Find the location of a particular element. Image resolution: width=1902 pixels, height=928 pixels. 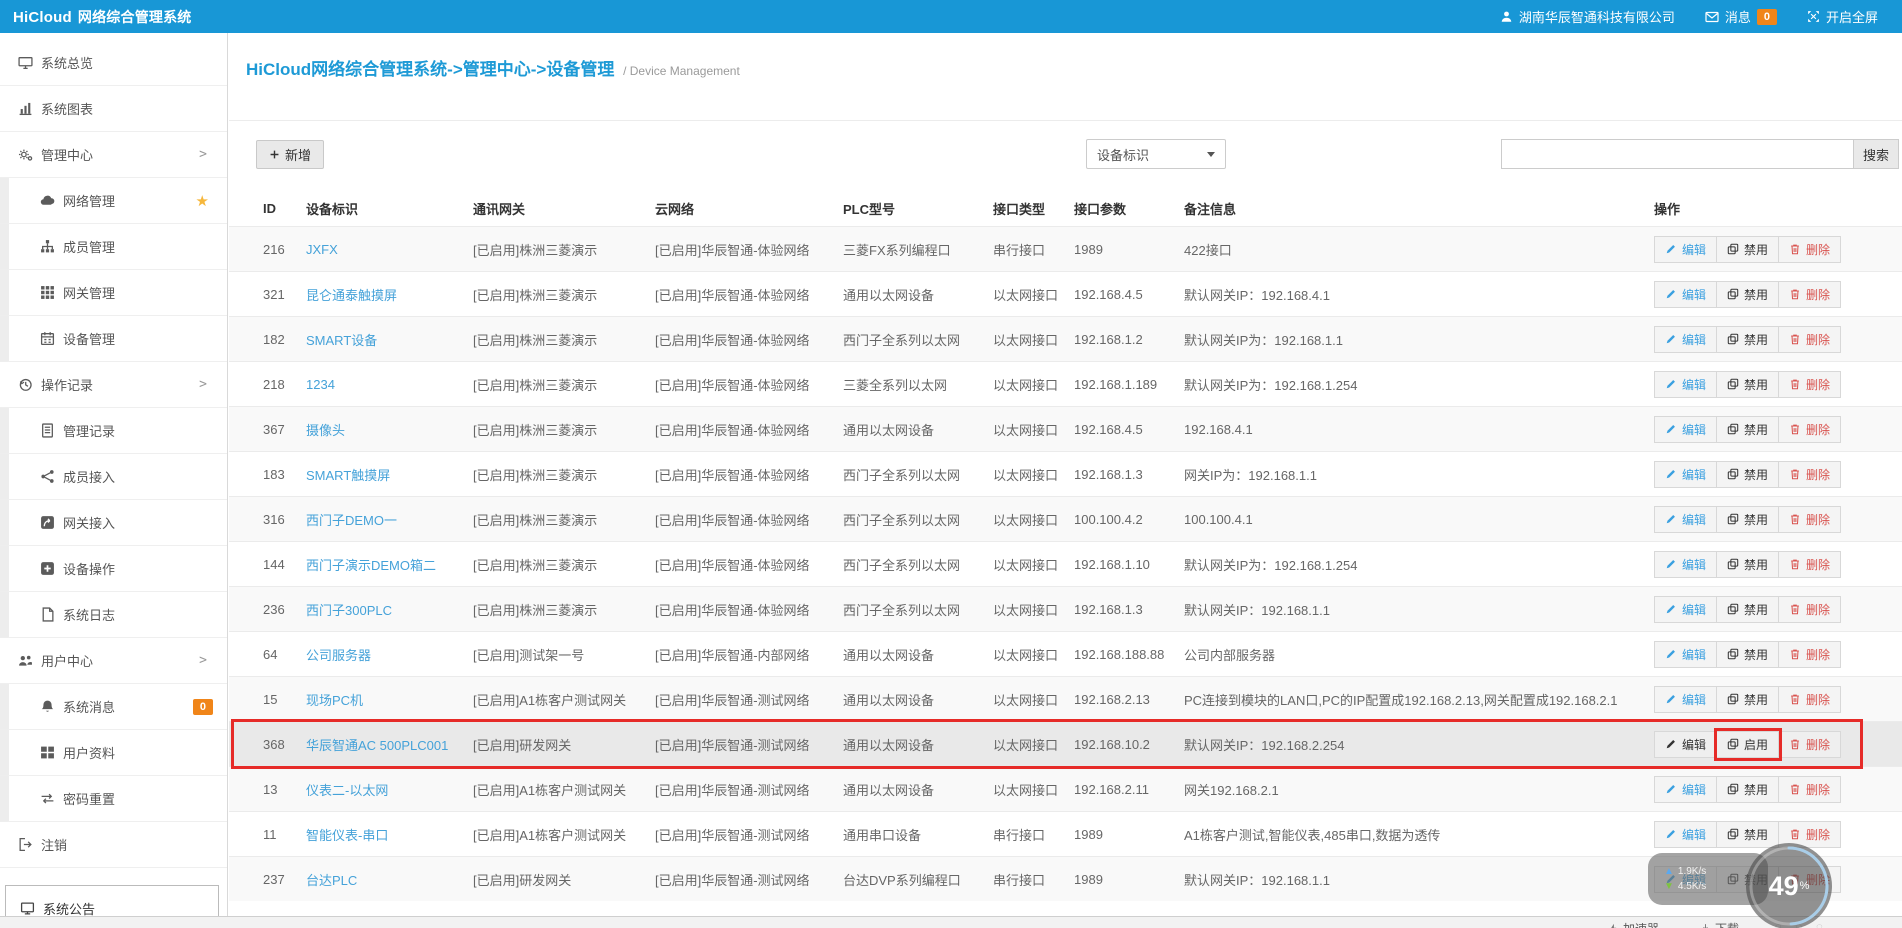

device-name-link: 1234 is located at coordinates (389, 384).